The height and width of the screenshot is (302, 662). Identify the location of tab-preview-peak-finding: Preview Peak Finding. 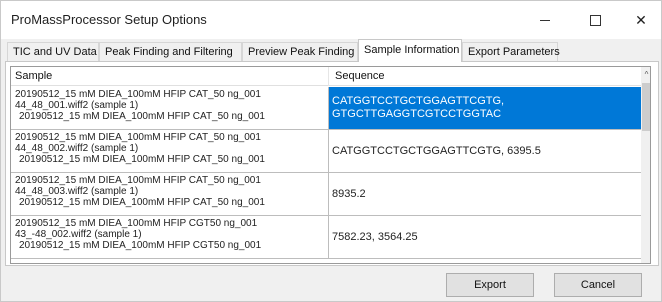
(300, 51).